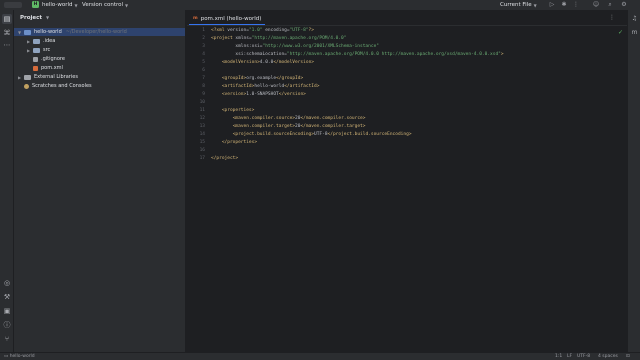 The height and width of the screenshot is (360, 640). Describe the element at coordinates (7, 339) in the screenshot. I see `git-tool-icon: ⑂` at that location.